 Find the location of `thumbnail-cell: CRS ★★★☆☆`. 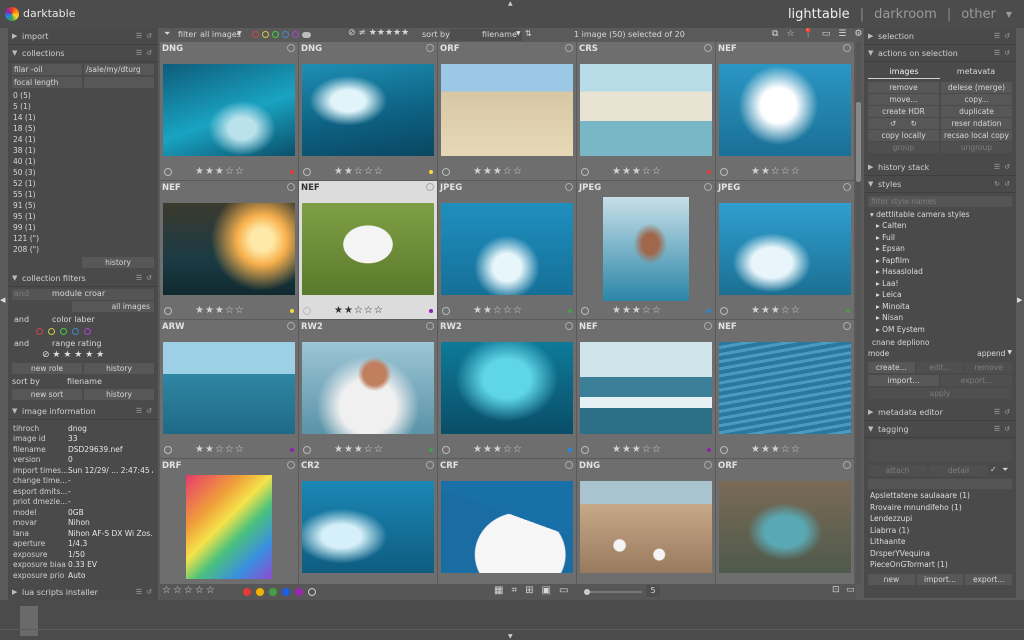

thumbnail-cell: CRS ★★★☆☆ is located at coordinates (646, 111).